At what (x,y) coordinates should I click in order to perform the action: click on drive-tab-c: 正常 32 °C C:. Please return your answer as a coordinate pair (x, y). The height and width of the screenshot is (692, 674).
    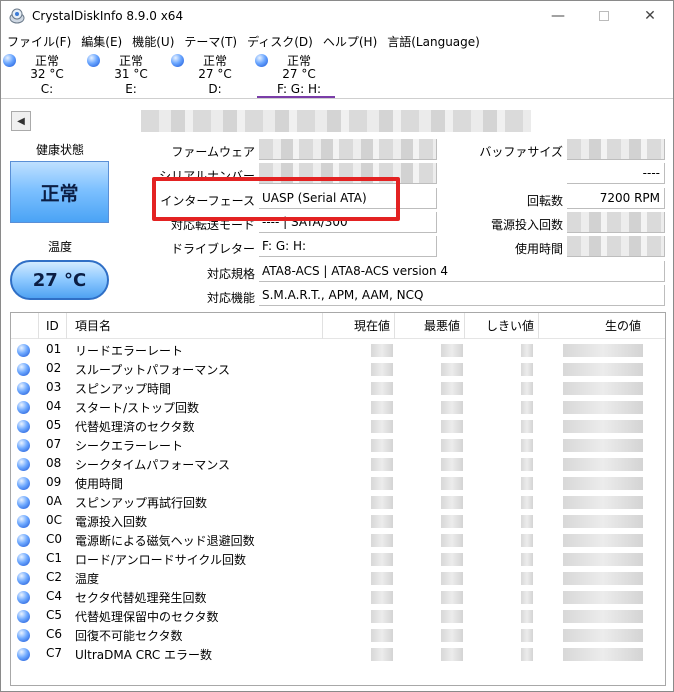
    Looking at the image, I should click on (43, 74).